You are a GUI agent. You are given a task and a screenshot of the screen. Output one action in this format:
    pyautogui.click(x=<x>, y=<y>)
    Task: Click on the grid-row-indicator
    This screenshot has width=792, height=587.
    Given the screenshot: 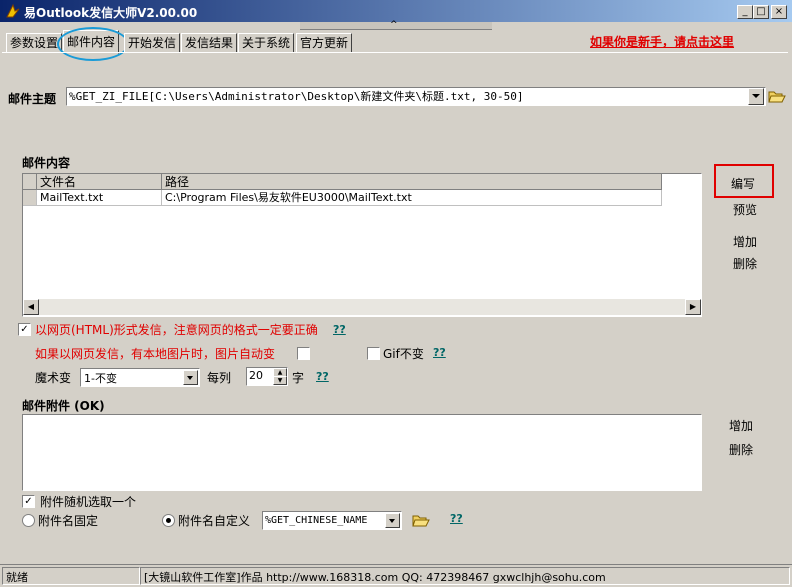 What is the action you would take?
    pyautogui.click(x=30, y=198)
    